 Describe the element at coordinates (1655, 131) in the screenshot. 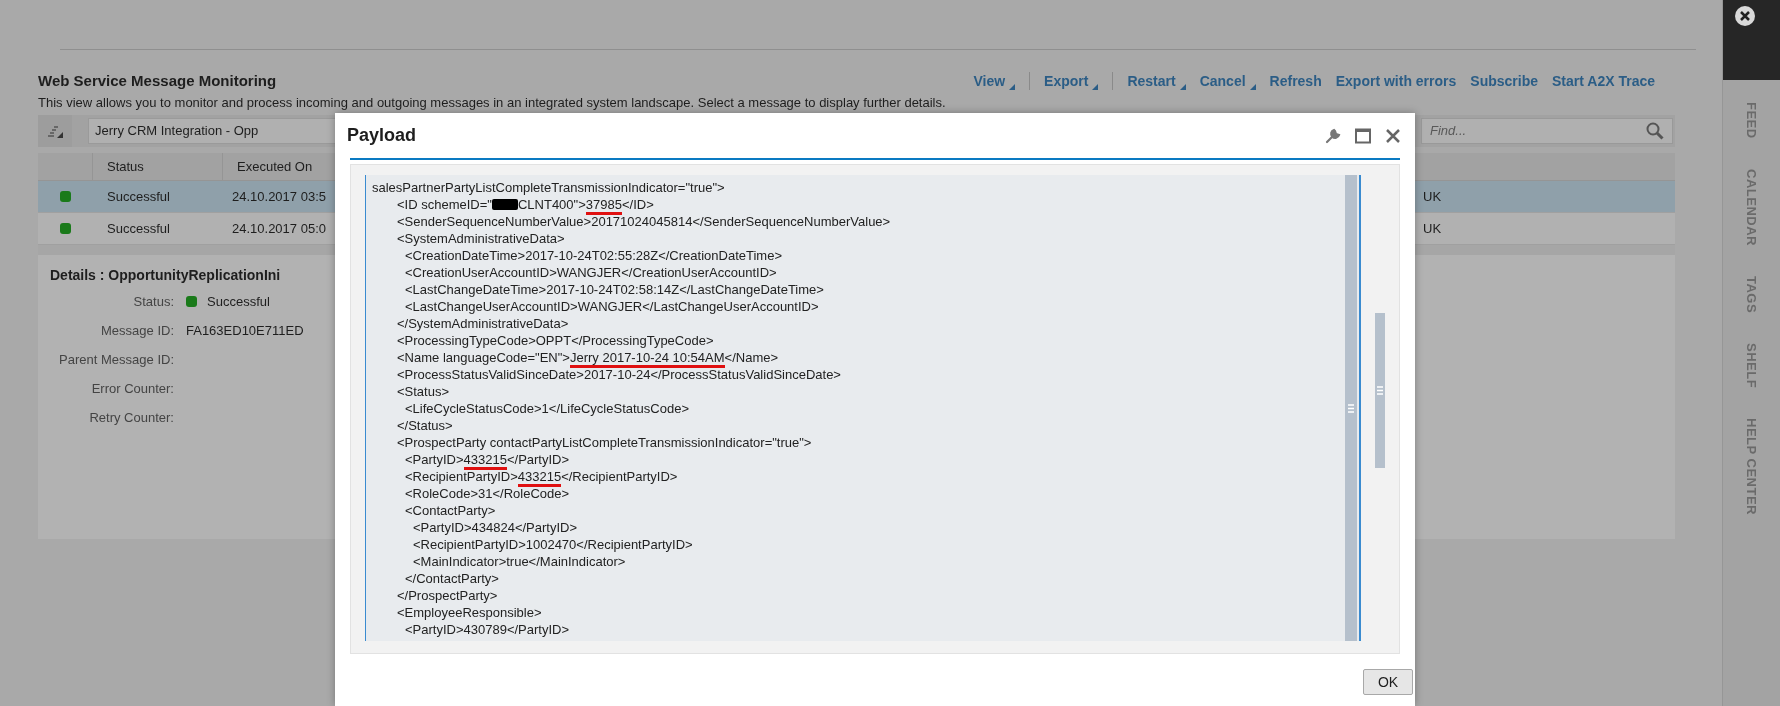

I see `search-icon` at that location.